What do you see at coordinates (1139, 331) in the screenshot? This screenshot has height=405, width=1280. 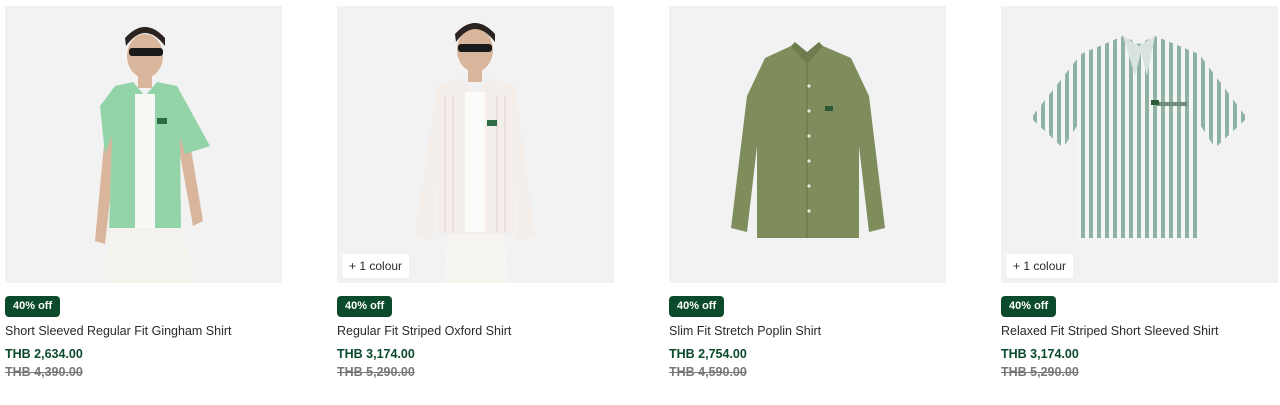 I see `product-name: Relaxed Fit Striped Short Sleeved Shirt` at bounding box center [1139, 331].